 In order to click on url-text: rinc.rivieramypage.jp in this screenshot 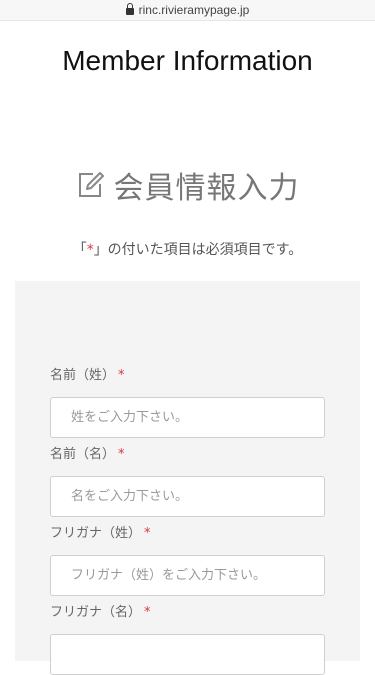, I will do `click(194, 10)`.